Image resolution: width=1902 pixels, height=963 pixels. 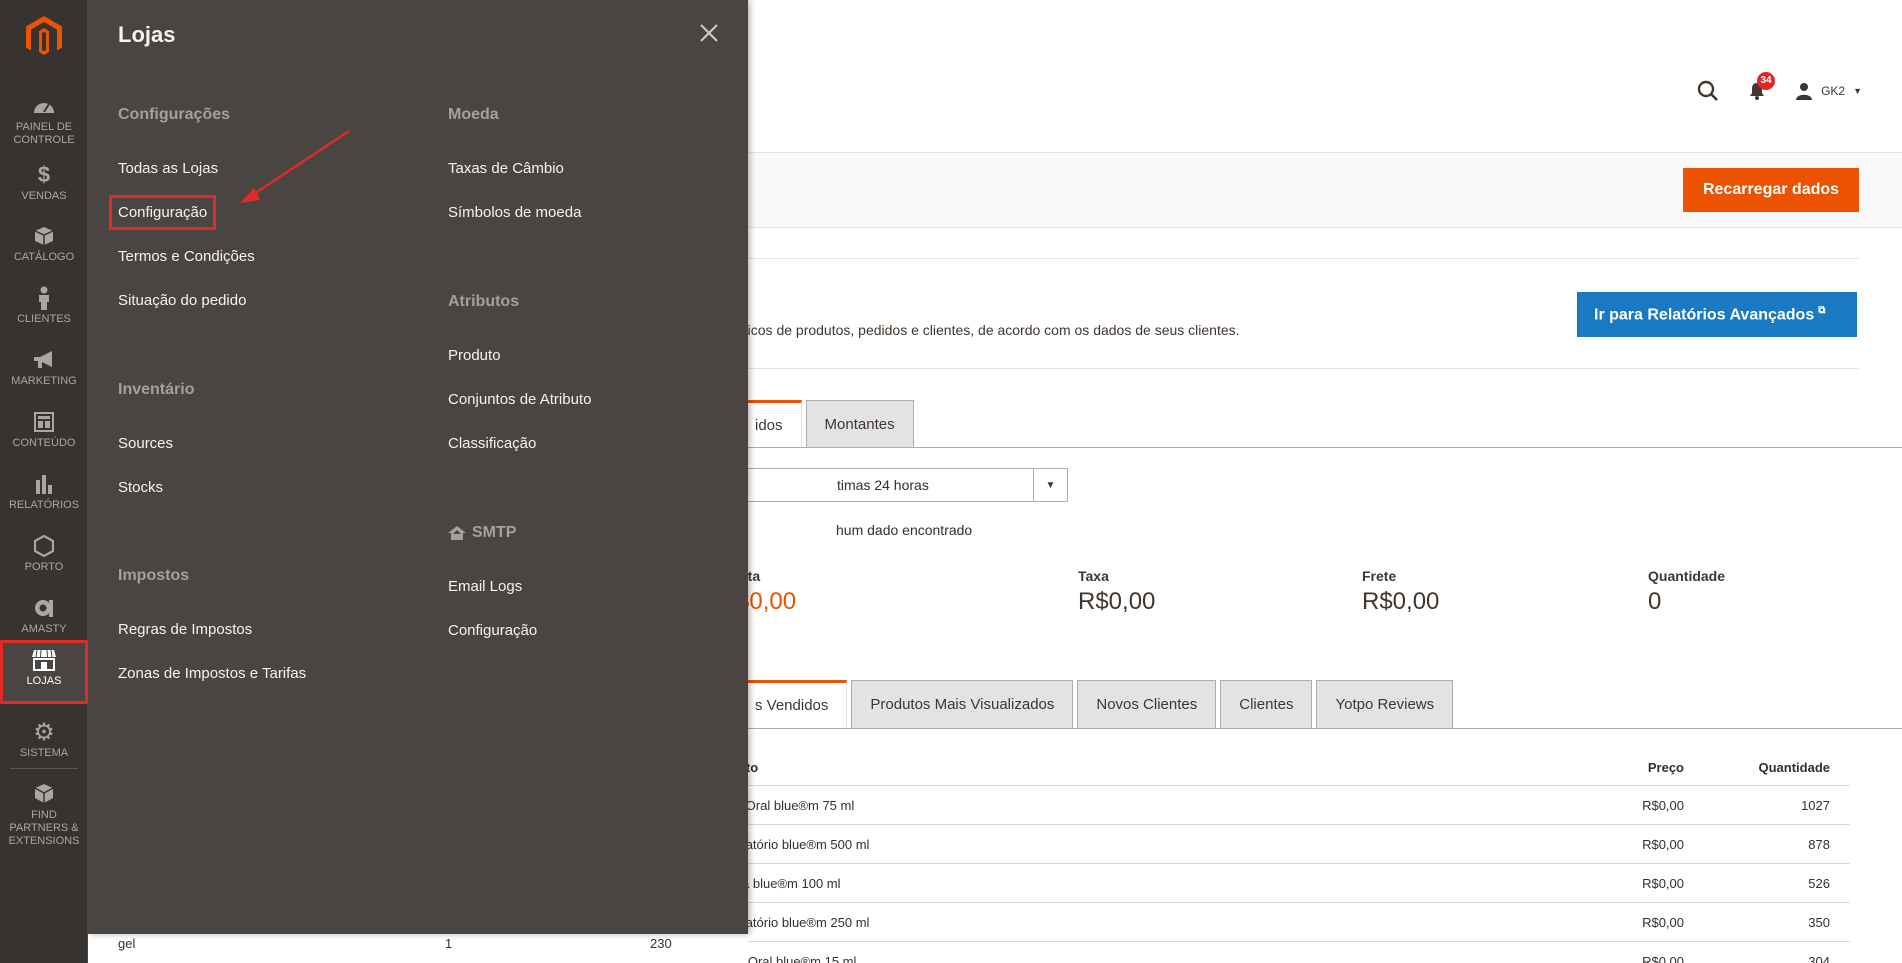 What do you see at coordinates (1804, 91) in the screenshot?
I see `user-icon` at bounding box center [1804, 91].